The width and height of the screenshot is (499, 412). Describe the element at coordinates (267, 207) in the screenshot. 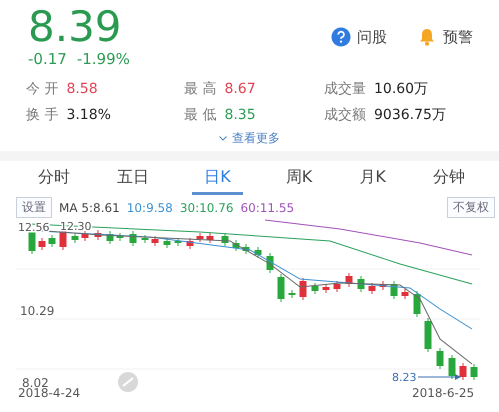

I see `moving-average-value: 60:11.55` at that location.